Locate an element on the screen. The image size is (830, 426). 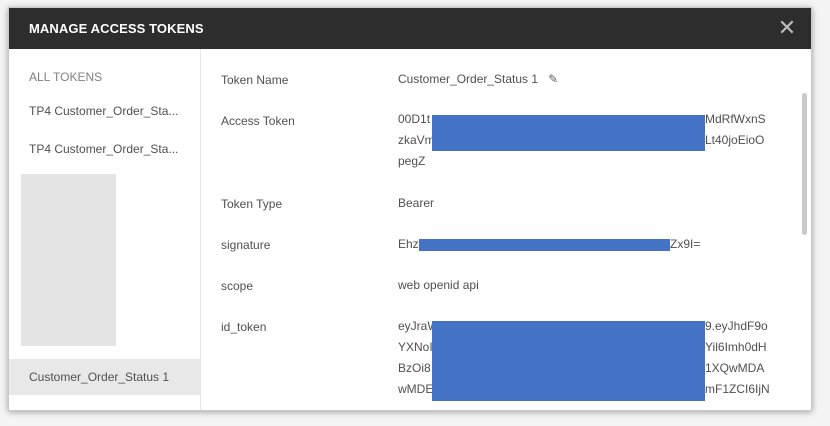
signature-label: signature is located at coordinates (246, 245).